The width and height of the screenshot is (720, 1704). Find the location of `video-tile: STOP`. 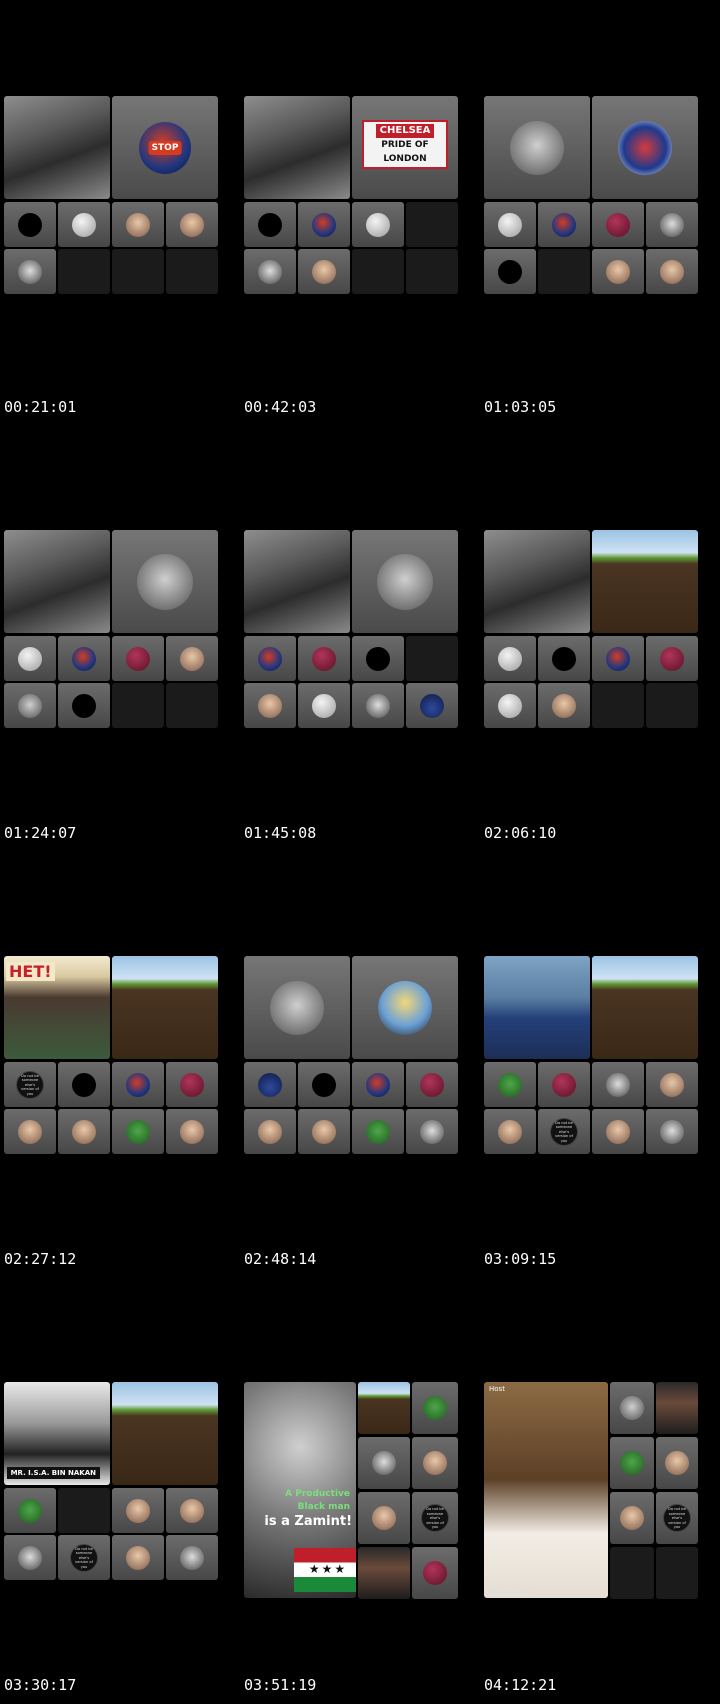

video-tile: STOP is located at coordinates (165, 147).